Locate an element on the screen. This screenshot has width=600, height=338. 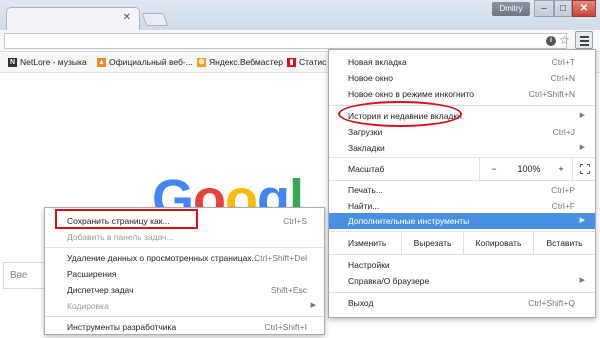
bookmark-label: Статис is located at coordinates (313, 62).